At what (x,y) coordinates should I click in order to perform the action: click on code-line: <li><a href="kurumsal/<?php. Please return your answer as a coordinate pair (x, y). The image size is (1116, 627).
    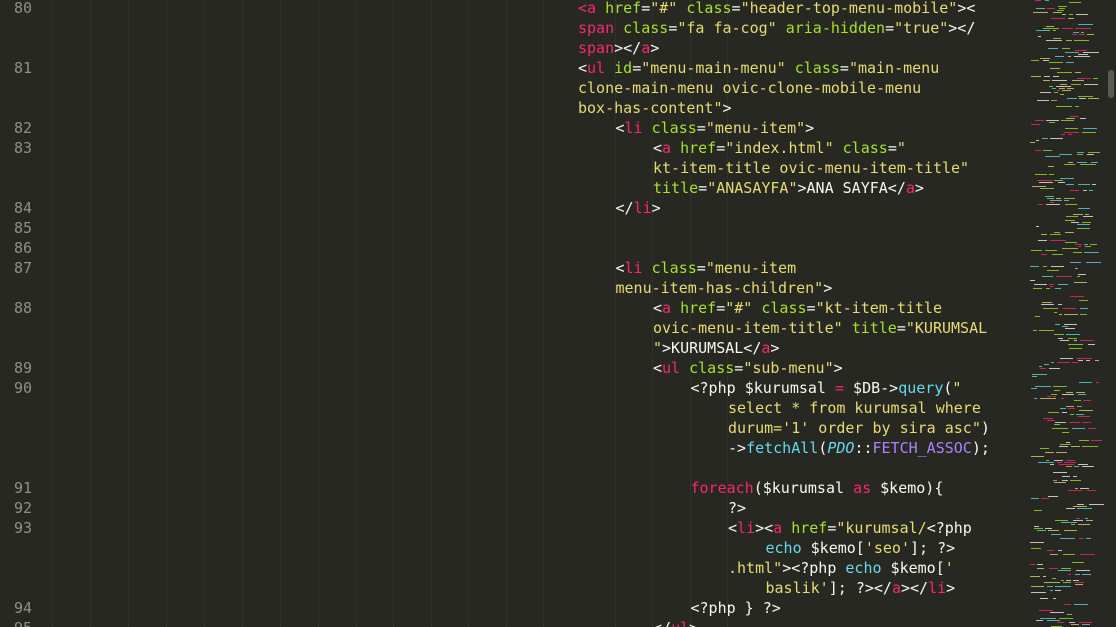
    Looking at the image, I should click on (850, 528).